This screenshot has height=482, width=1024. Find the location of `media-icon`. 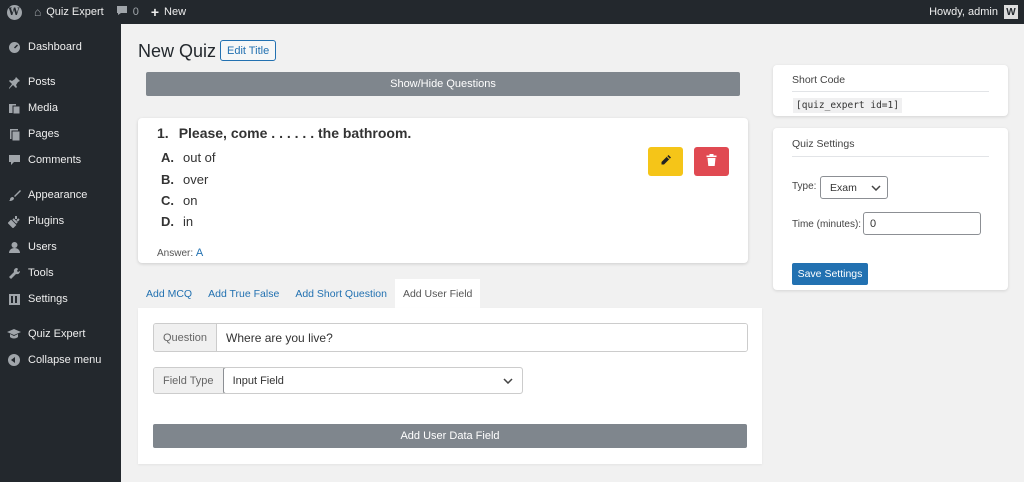

media-icon is located at coordinates (14, 108).